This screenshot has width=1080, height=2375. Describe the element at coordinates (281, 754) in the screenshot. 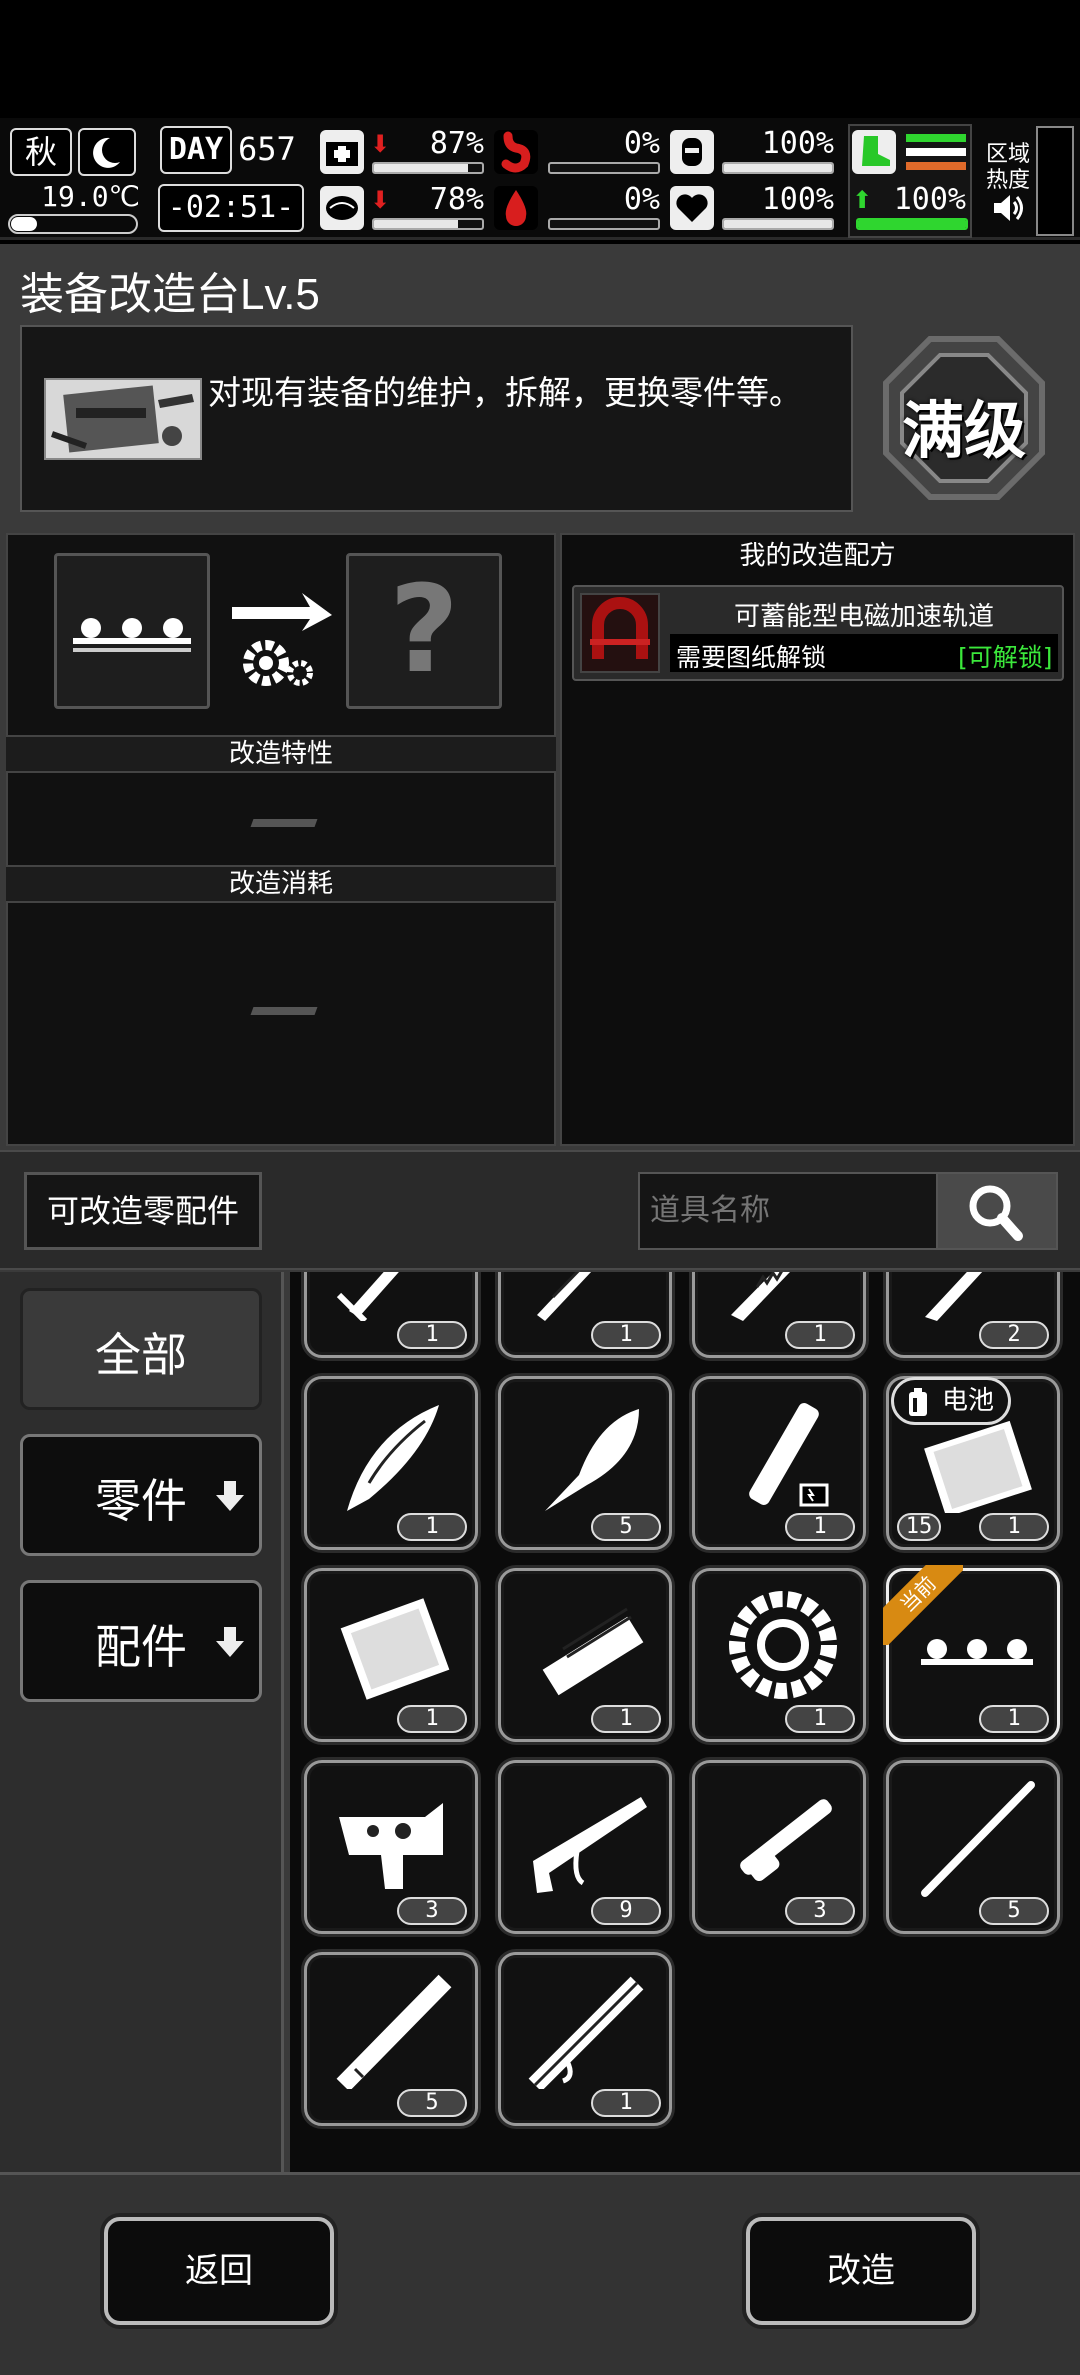

I see `traits-header: 改造特性` at that location.